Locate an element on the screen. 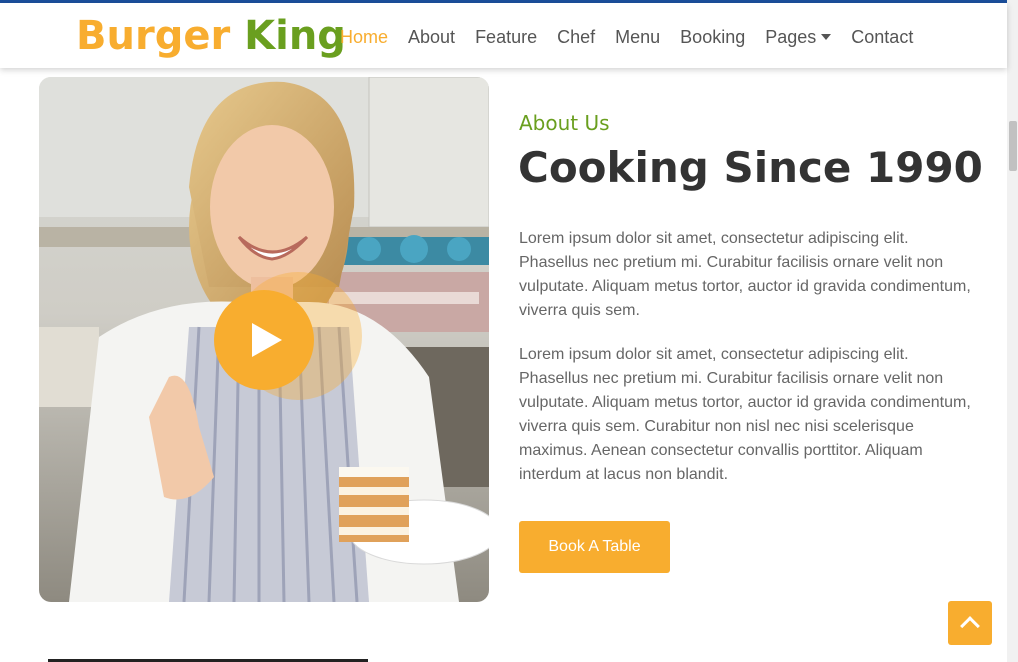  back-to-top-button is located at coordinates (970, 623).